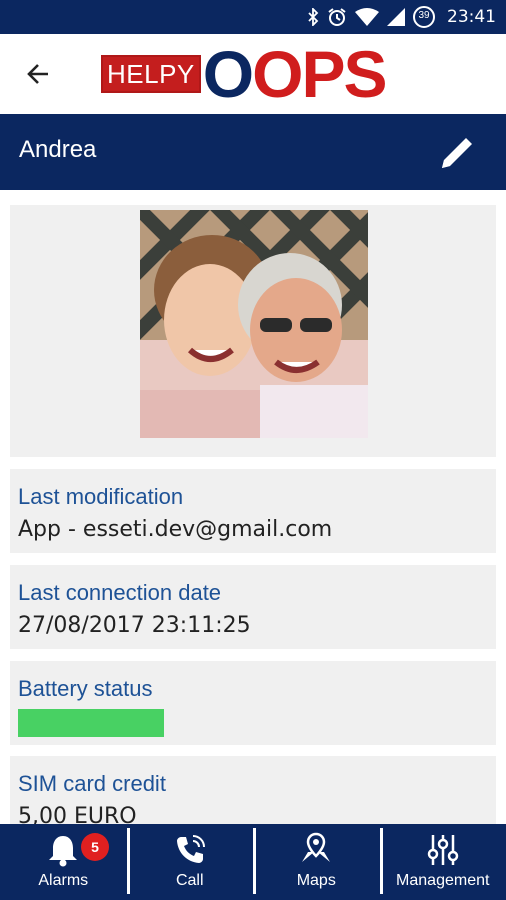 The width and height of the screenshot is (506, 900). What do you see at coordinates (253, 17) in the screenshot?
I see `status-bar: 39 23:41` at bounding box center [253, 17].